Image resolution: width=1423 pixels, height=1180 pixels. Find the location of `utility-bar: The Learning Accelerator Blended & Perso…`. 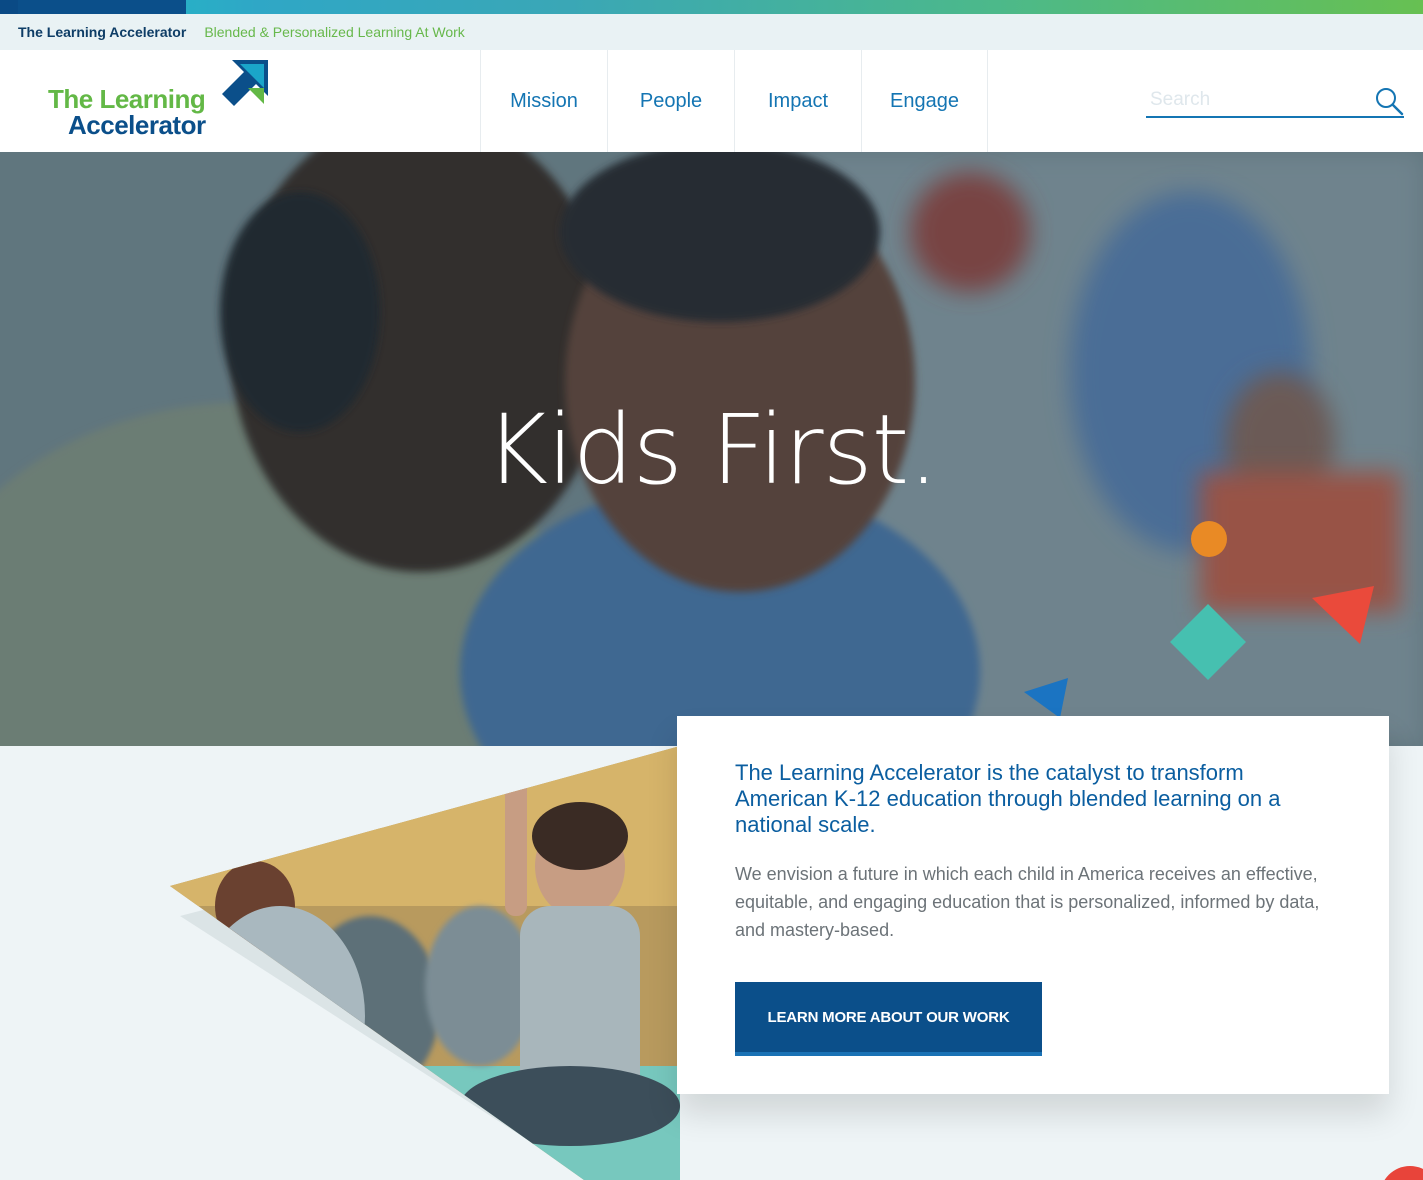

utility-bar: The Learning Accelerator Blended & Perso… is located at coordinates (711, 32).